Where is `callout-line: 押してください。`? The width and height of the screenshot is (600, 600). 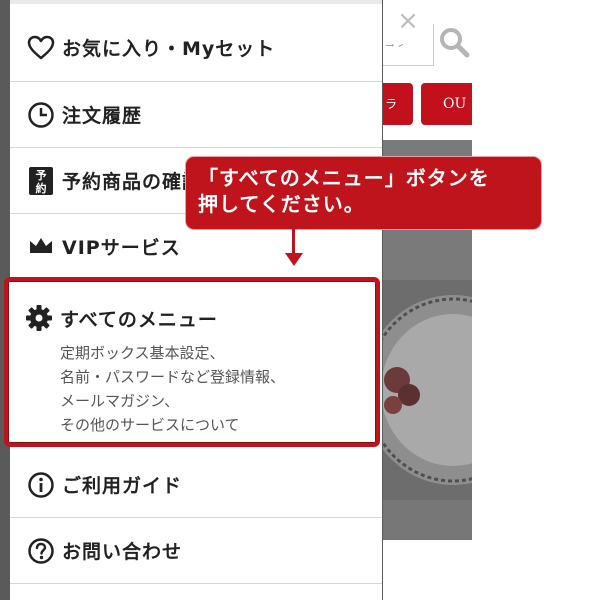
callout-line: 押してください。 is located at coordinates (281, 204).